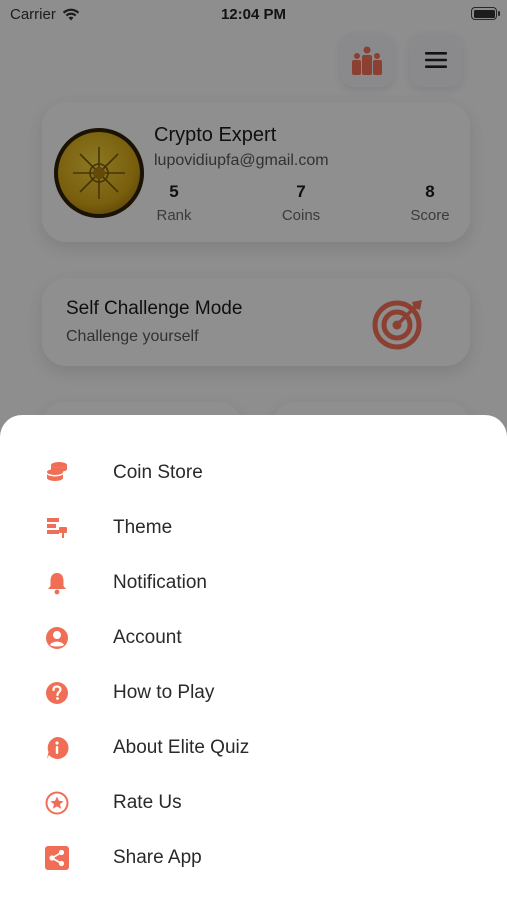 This screenshot has height=900, width=507. What do you see at coordinates (147, 802) in the screenshot?
I see `menu-item-label: Rate Us` at bounding box center [147, 802].